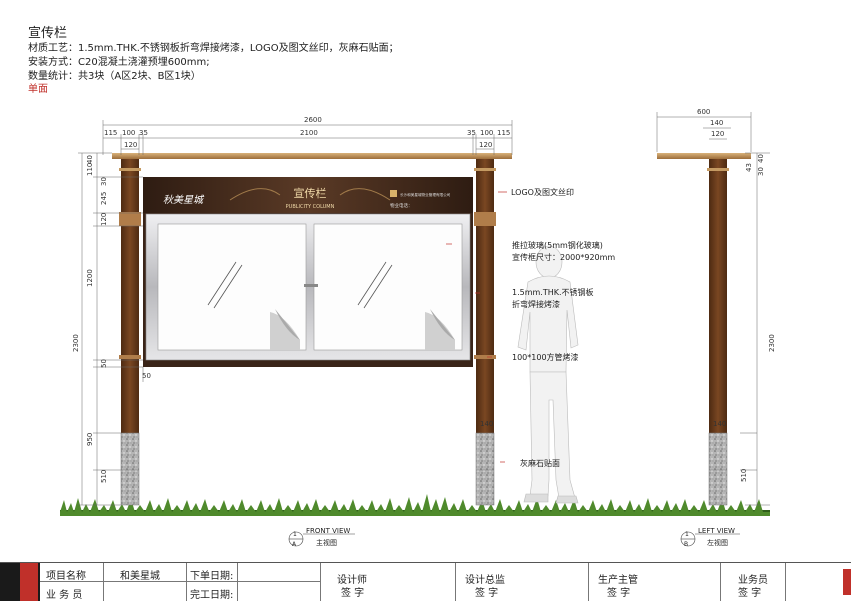 The height and width of the screenshot is (601, 851). What do you see at coordinates (761, 171) in the screenshot?
I see `side-dim-30: 30` at bounding box center [761, 171].